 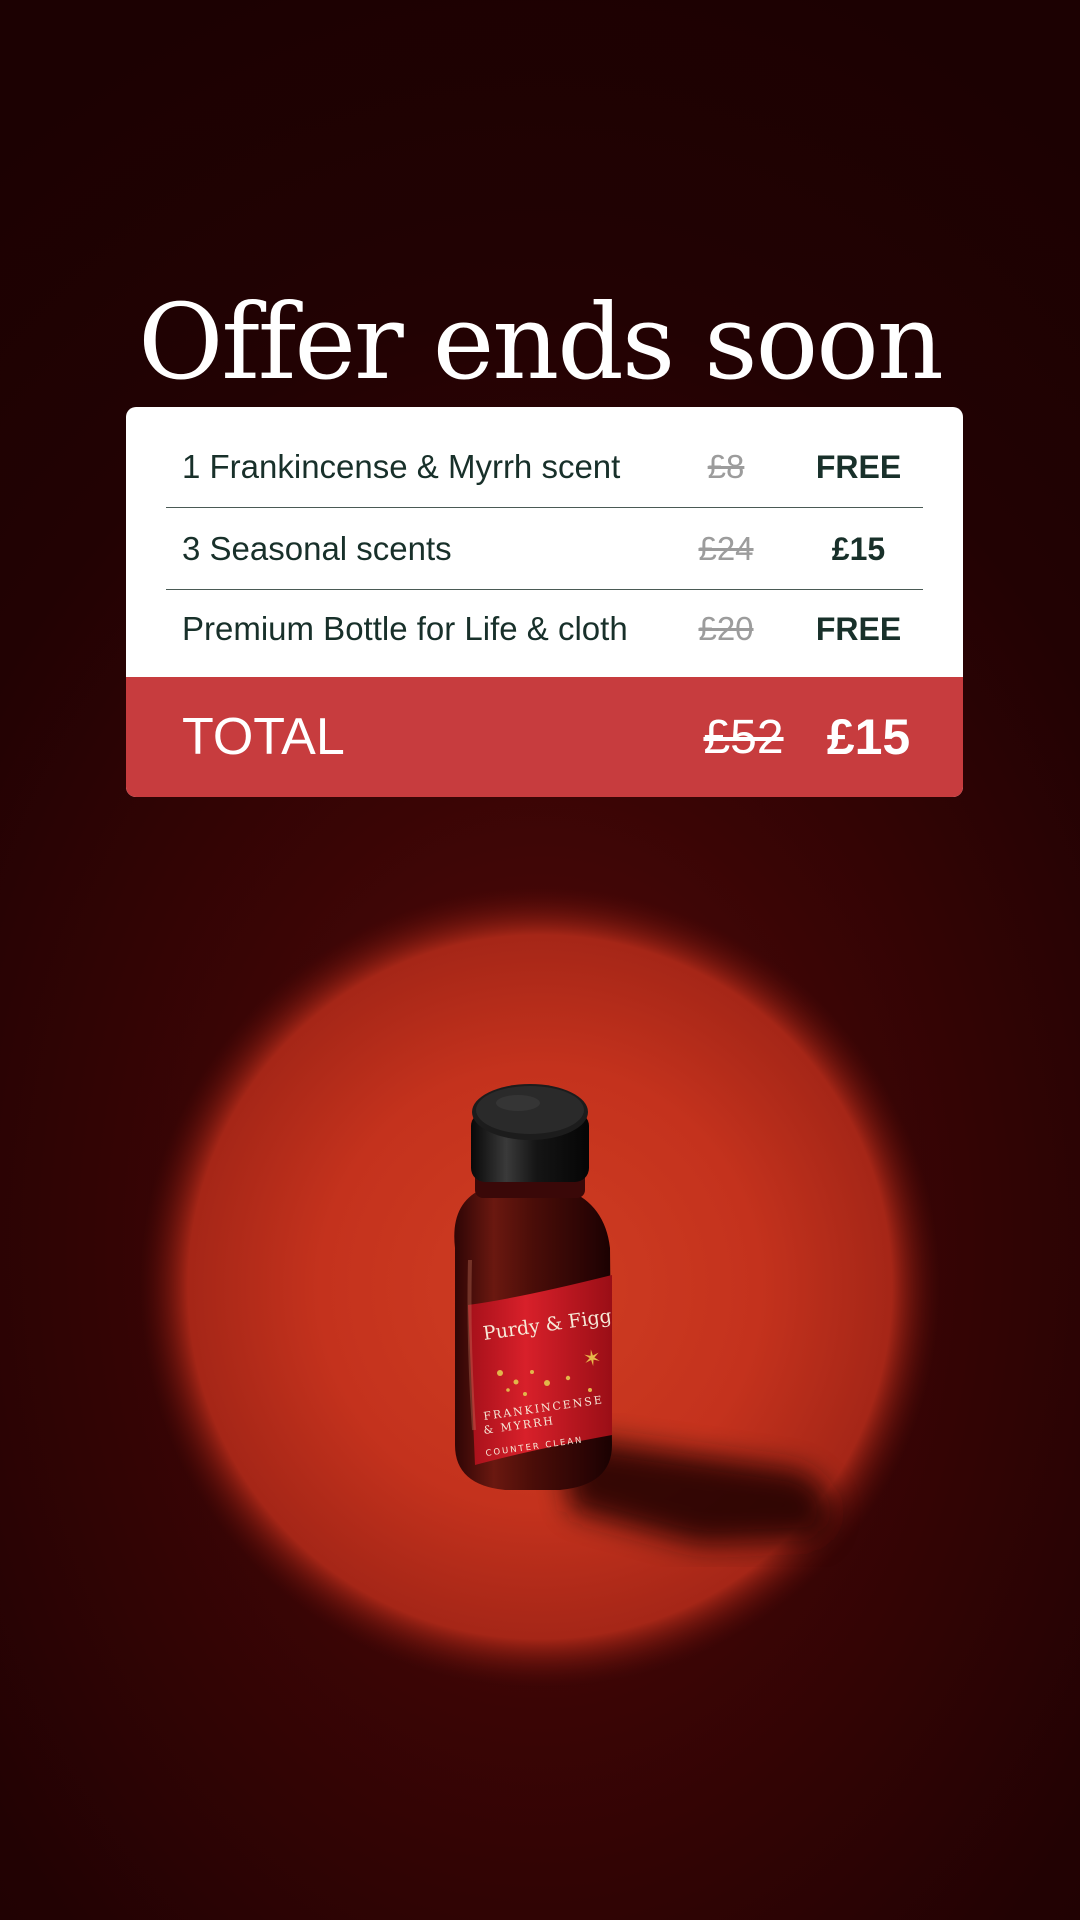 I want to click on item-offer-price: £15, so click(x=858, y=548).